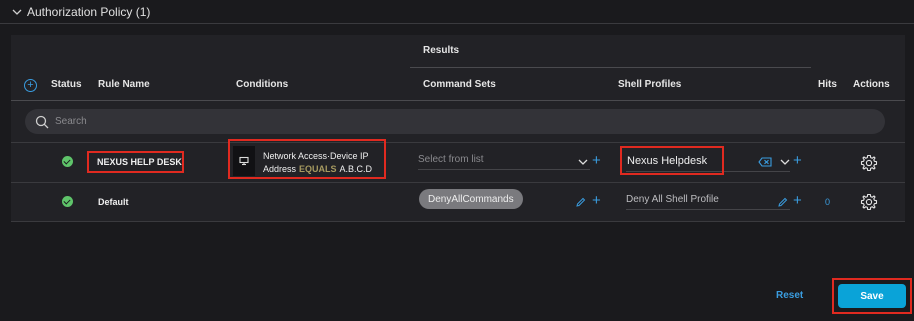  Describe the element at coordinates (356, 169) in the screenshot. I see `condition-value: A.B.C.D` at that location.